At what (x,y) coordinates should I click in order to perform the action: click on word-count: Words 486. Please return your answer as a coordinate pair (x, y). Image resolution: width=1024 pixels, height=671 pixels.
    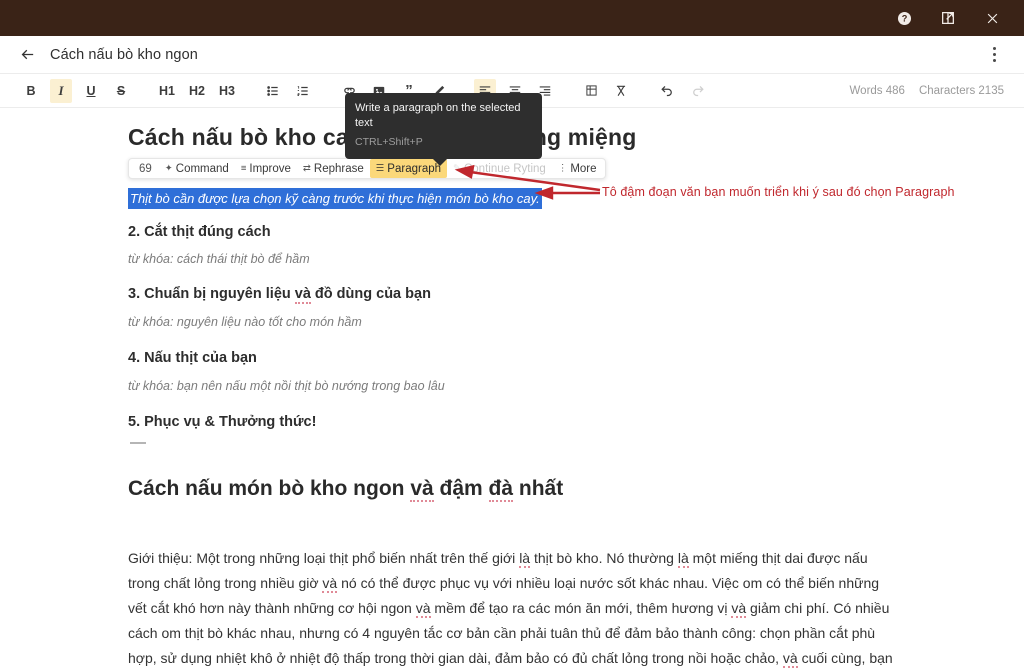
    Looking at the image, I should click on (877, 90).